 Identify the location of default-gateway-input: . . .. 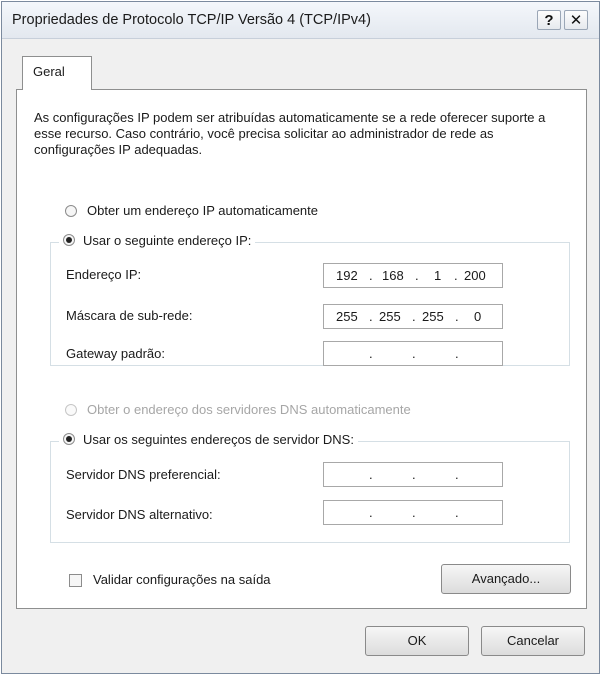
(413, 353).